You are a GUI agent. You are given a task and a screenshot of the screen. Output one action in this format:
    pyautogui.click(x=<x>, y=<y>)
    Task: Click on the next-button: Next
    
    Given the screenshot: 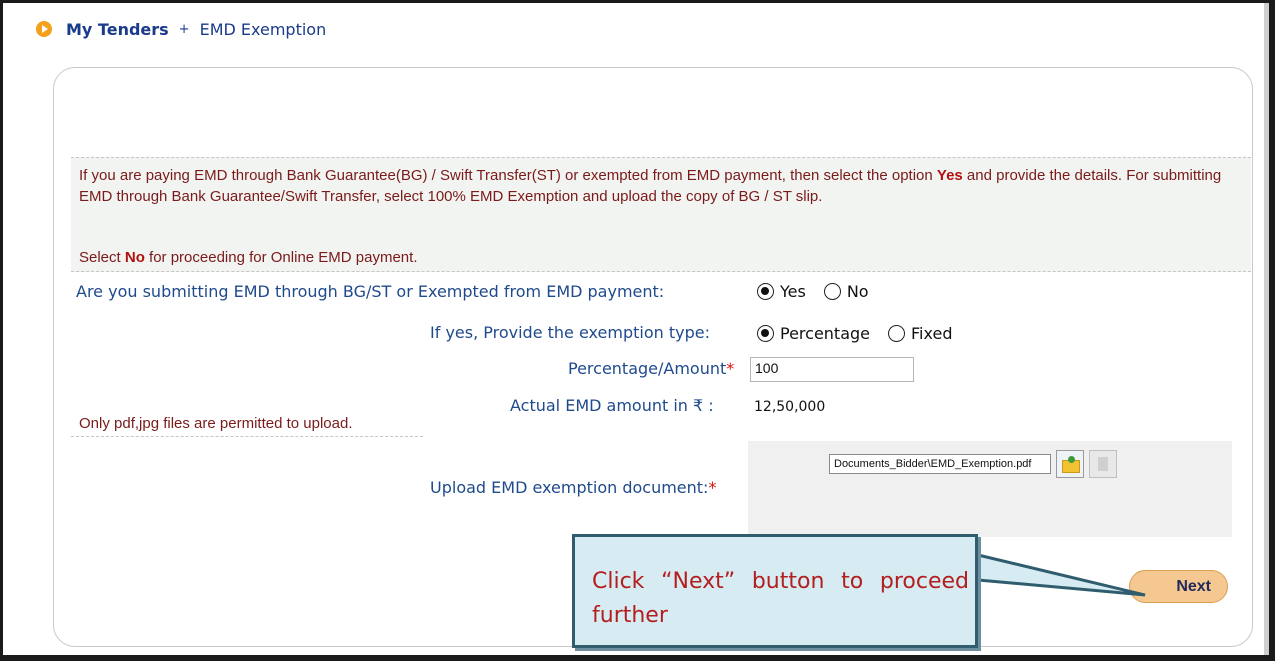 What is the action you would take?
    pyautogui.click(x=1178, y=586)
    